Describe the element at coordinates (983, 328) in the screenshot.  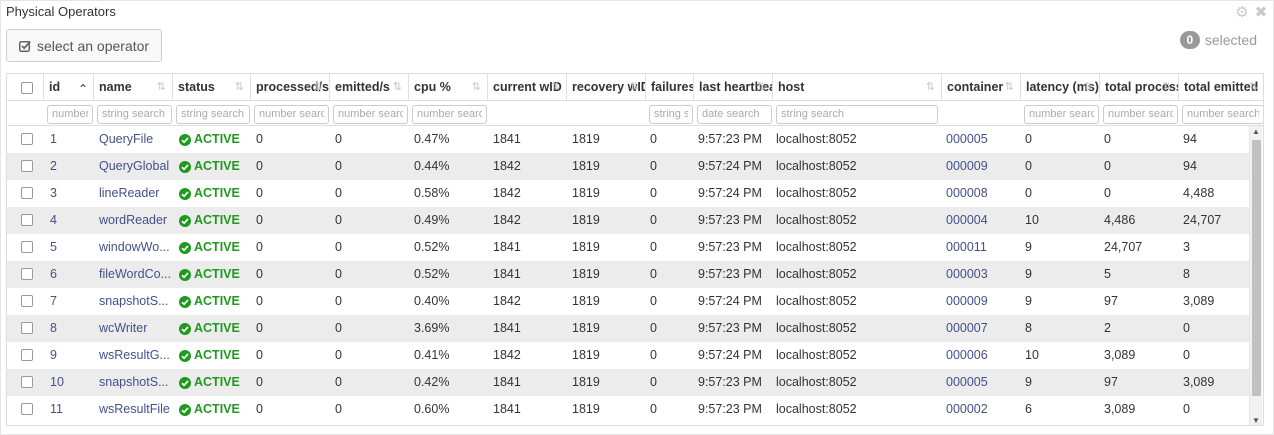
I see `cell-container: 000007` at that location.